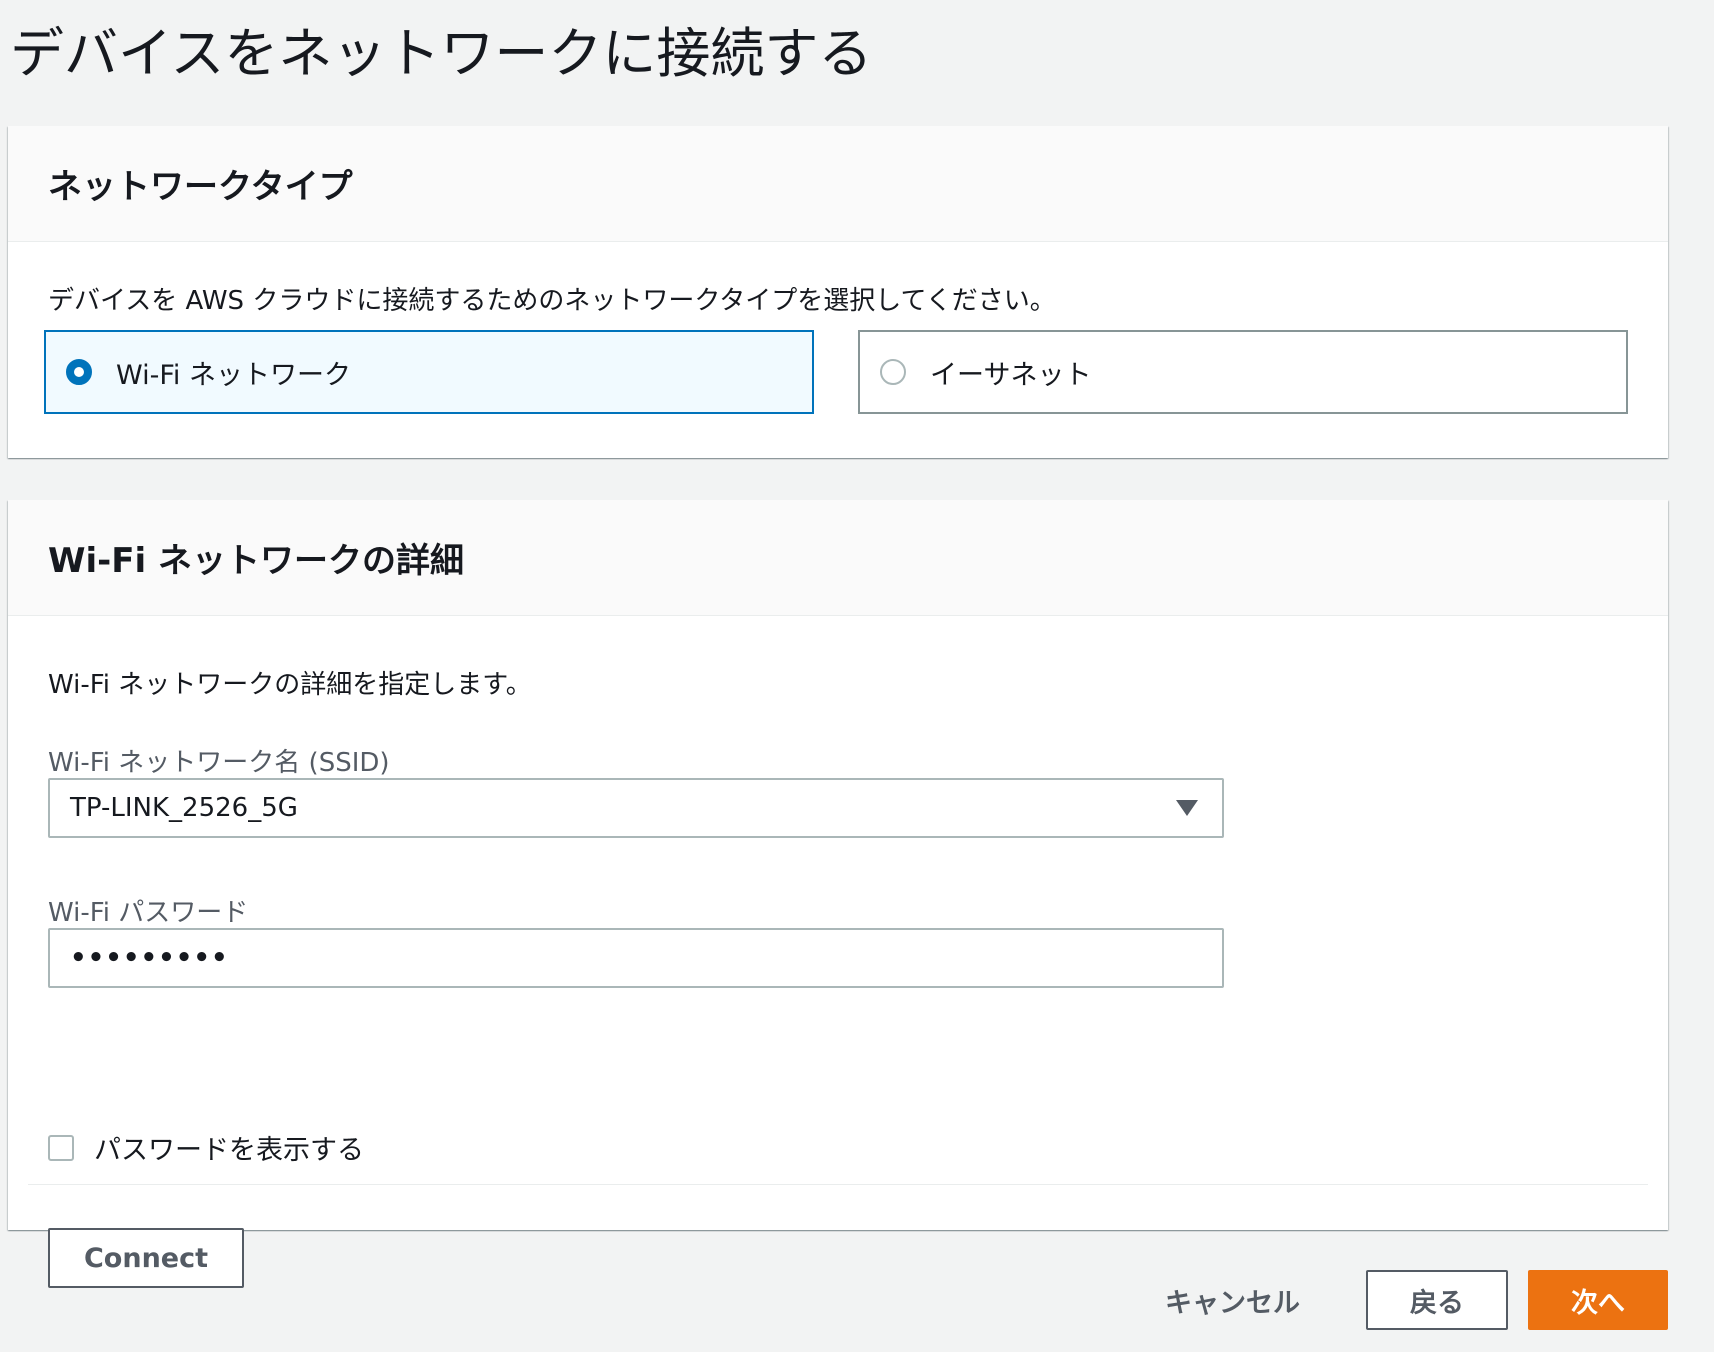 This screenshot has height=1352, width=1714. Describe the element at coordinates (229, 1150) in the screenshot. I see `show-password-label: パスワードを表示する` at that location.